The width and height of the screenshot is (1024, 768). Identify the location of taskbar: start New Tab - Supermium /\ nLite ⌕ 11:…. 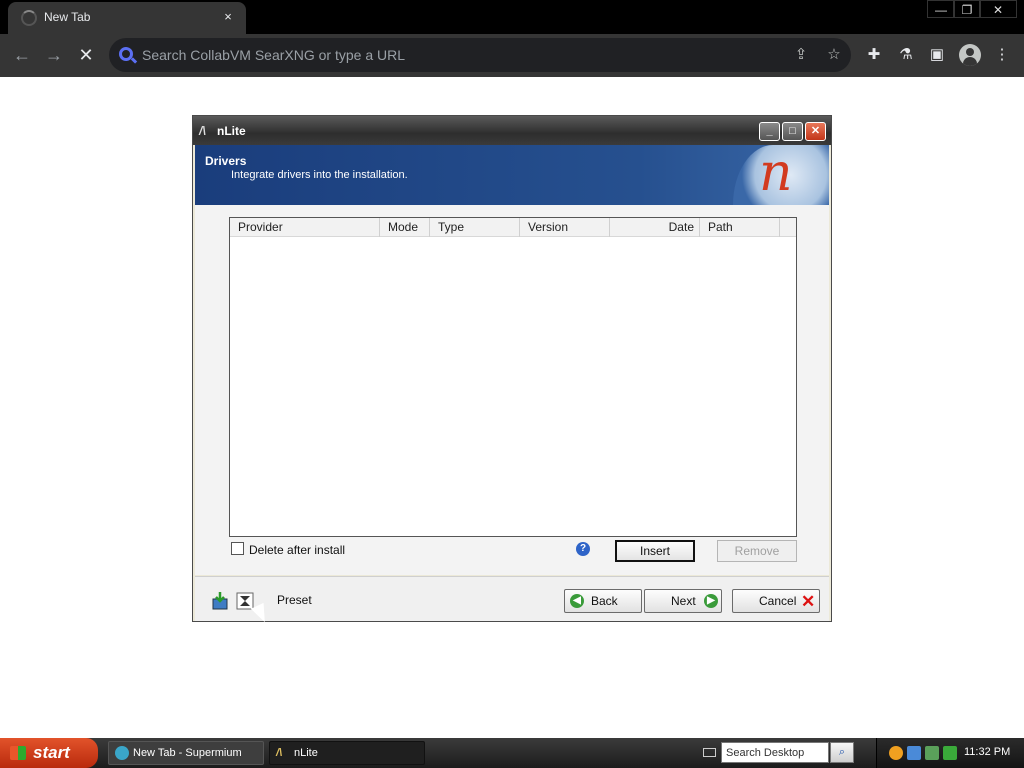
(512, 753).